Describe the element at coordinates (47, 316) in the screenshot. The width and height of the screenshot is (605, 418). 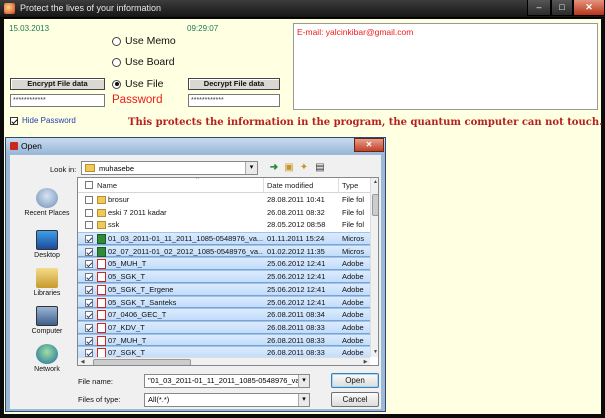
I see `computer-icon` at that location.